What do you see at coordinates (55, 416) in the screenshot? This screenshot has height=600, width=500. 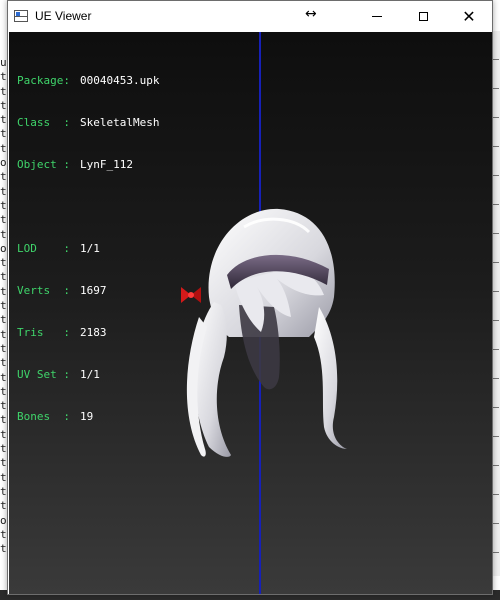 I see `info-row-bones: Bones : 19` at bounding box center [55, 416].